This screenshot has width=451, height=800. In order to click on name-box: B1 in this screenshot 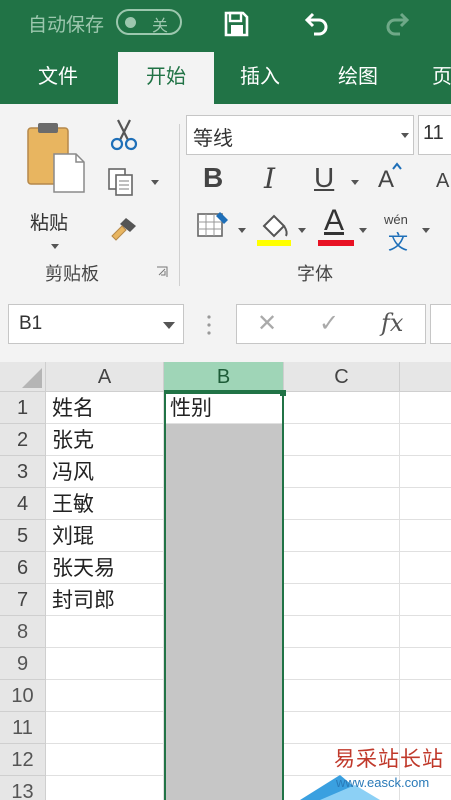, I will do `click(96, 324)`.